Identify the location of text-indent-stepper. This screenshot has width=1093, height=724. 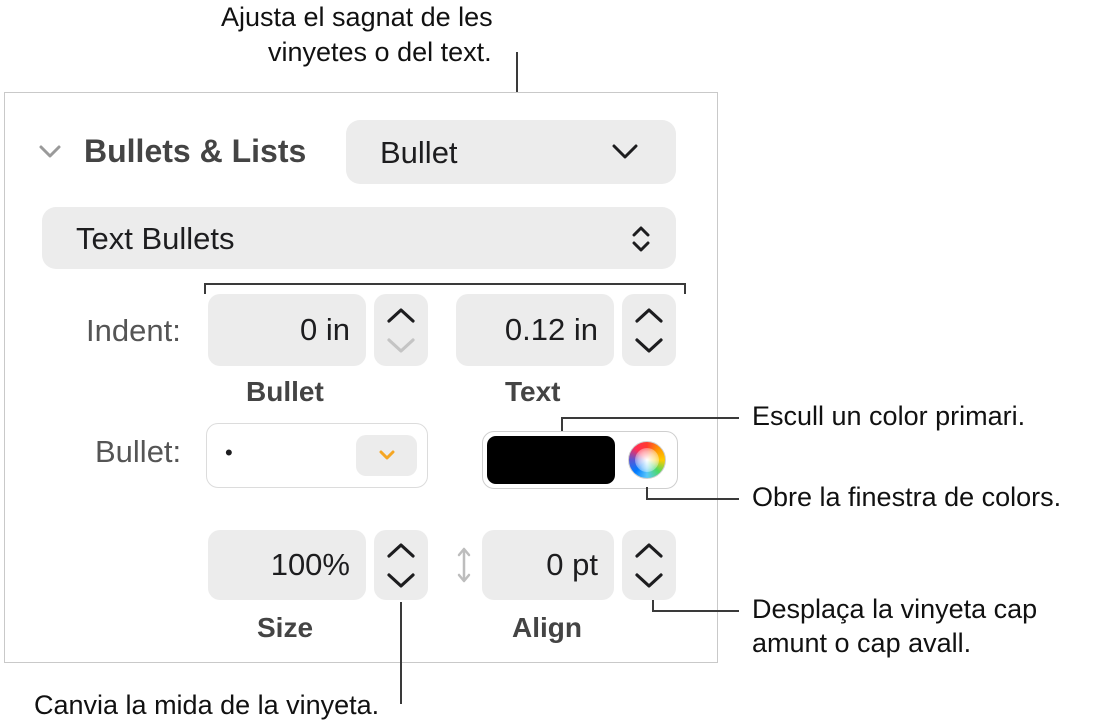
(649, 330).